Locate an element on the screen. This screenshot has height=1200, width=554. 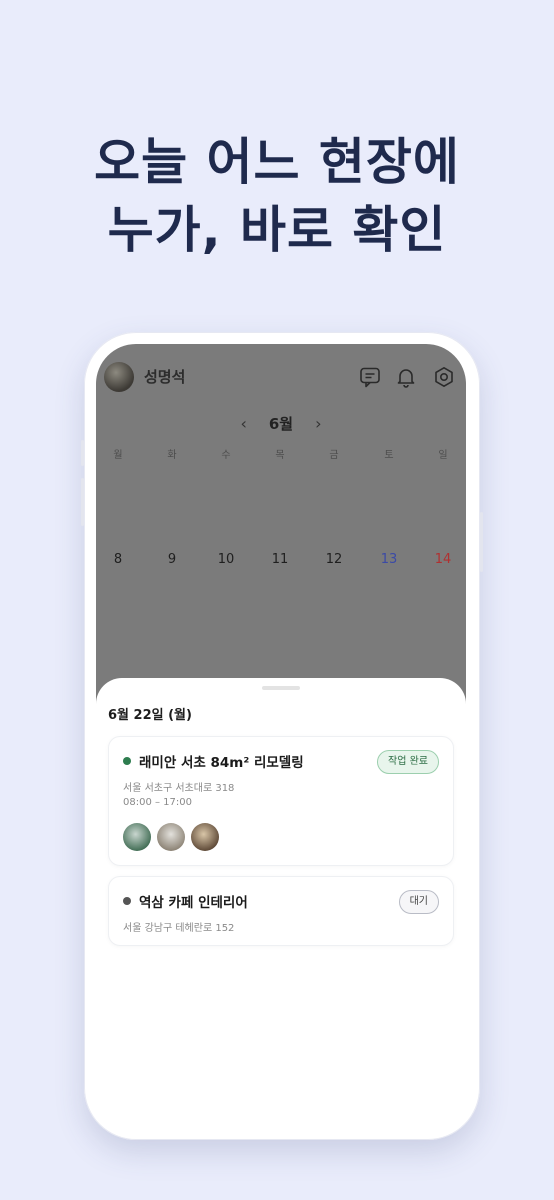
job-address: 서울 서초구 서초대로 318 is located at coordinates (179, 788).